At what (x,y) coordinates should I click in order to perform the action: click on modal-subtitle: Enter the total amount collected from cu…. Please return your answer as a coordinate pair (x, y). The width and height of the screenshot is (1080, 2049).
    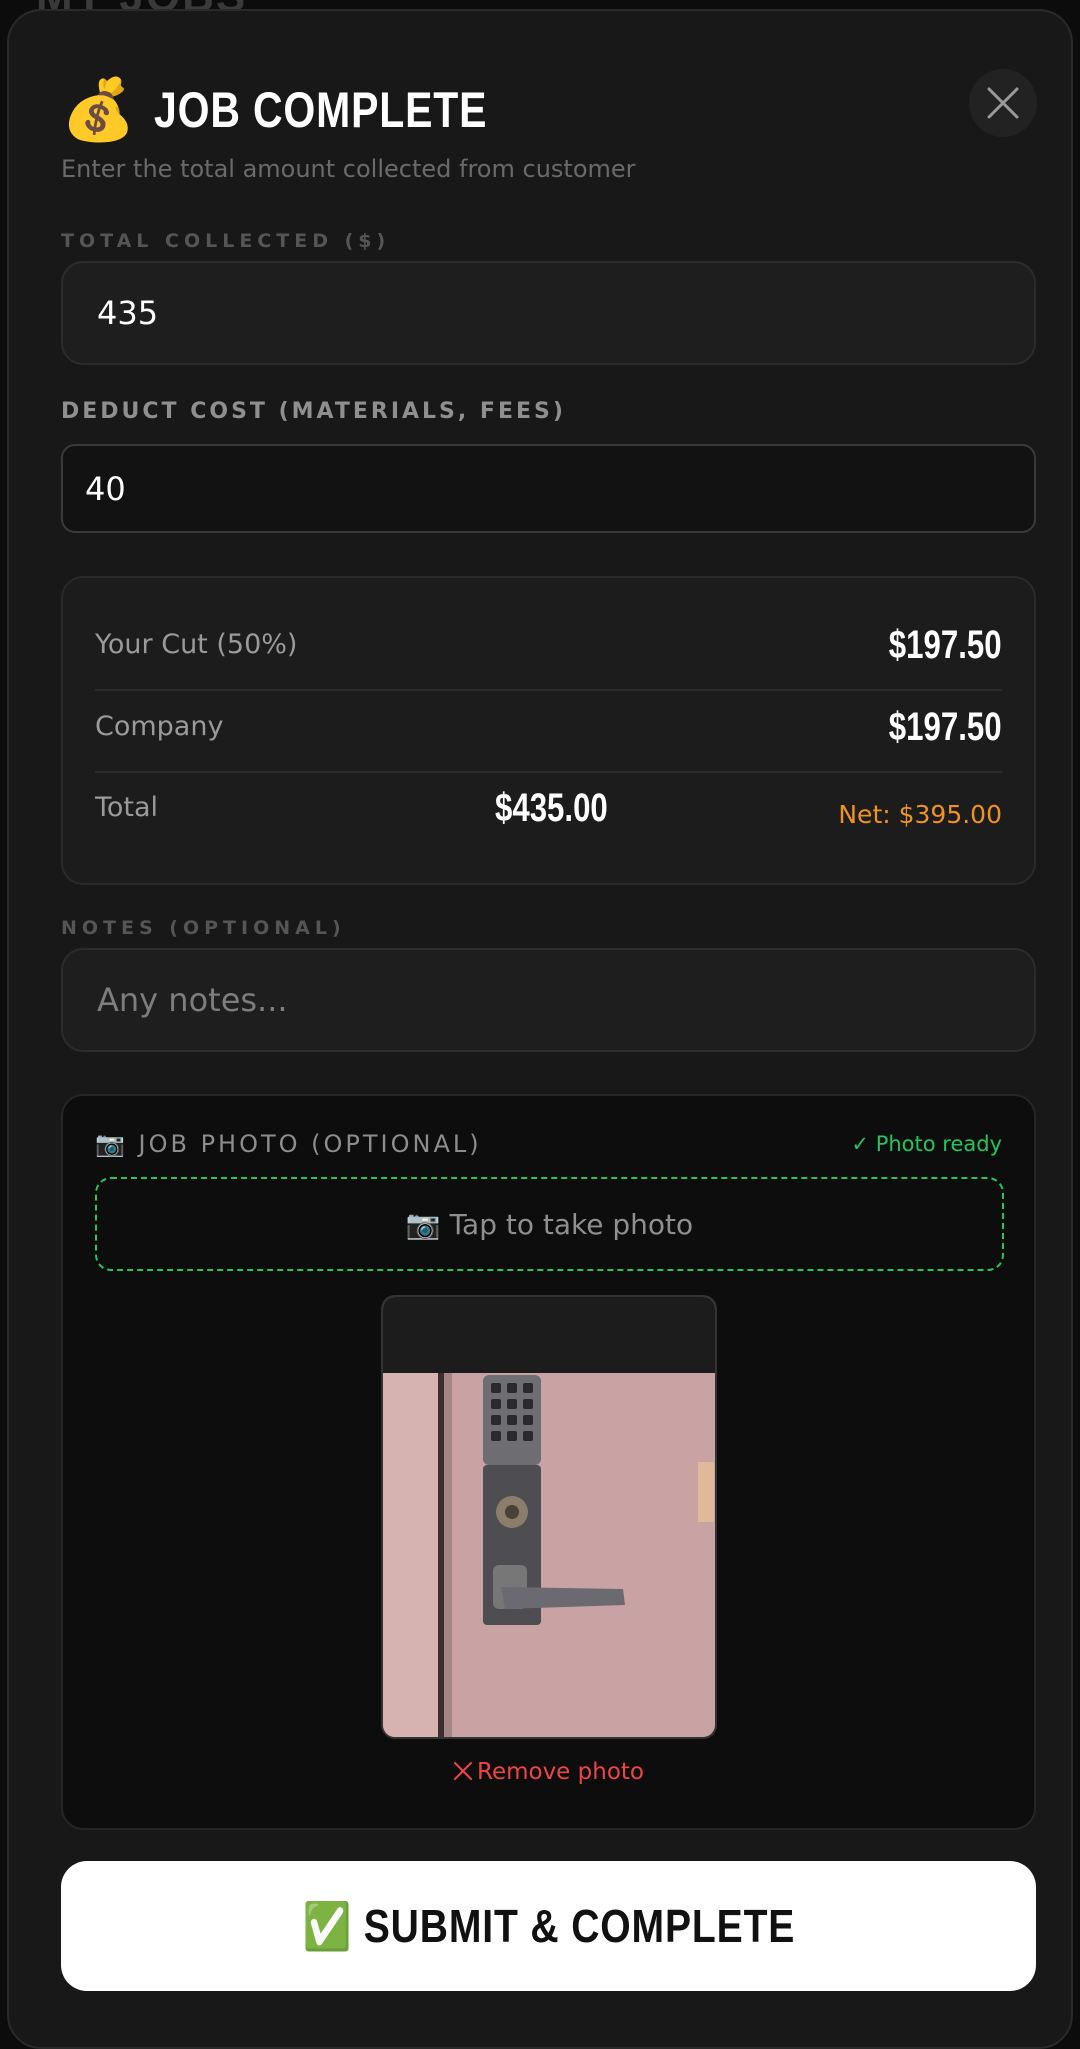
    Looking at the image, I should click on (348, 169).